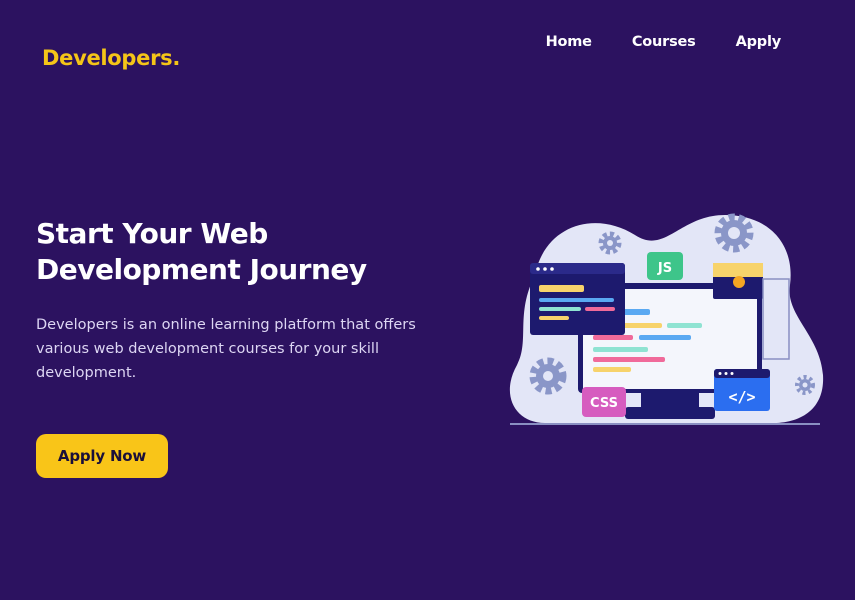 This screenshot has width=855, height=600. What do you see at coordinates (577, 299) in the screenshot?
I see `code-window` at bounding box center [577, 299].